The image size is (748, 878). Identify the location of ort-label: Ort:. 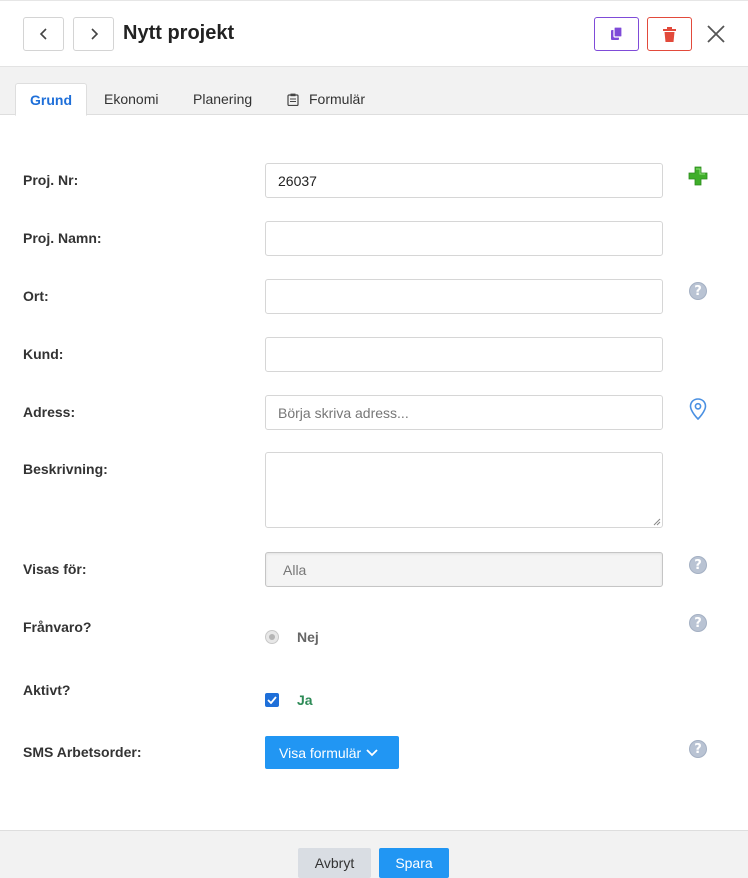
(36, 296).